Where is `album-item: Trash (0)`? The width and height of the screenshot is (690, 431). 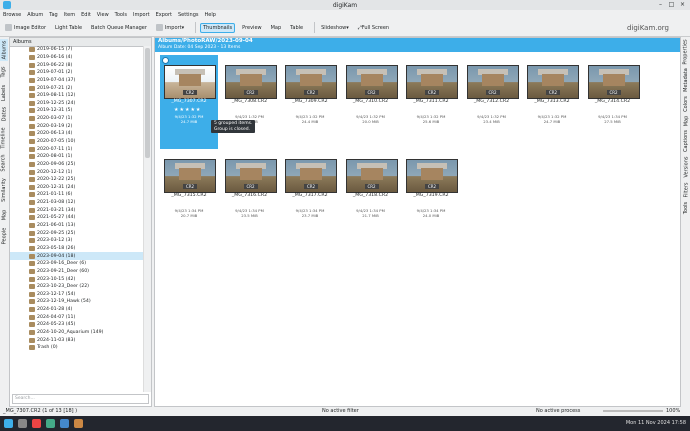
album-item: Trash (0) is located at coordinates (76, 348).